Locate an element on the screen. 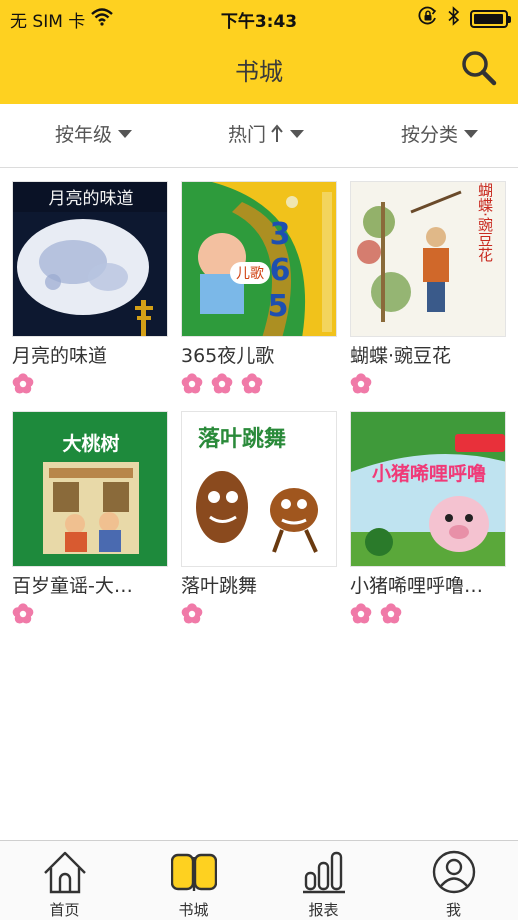 The image size is (518, 920). book-card: 儿歌 3 6 5 365夜儿歌 is located at coordinates (259, 289).